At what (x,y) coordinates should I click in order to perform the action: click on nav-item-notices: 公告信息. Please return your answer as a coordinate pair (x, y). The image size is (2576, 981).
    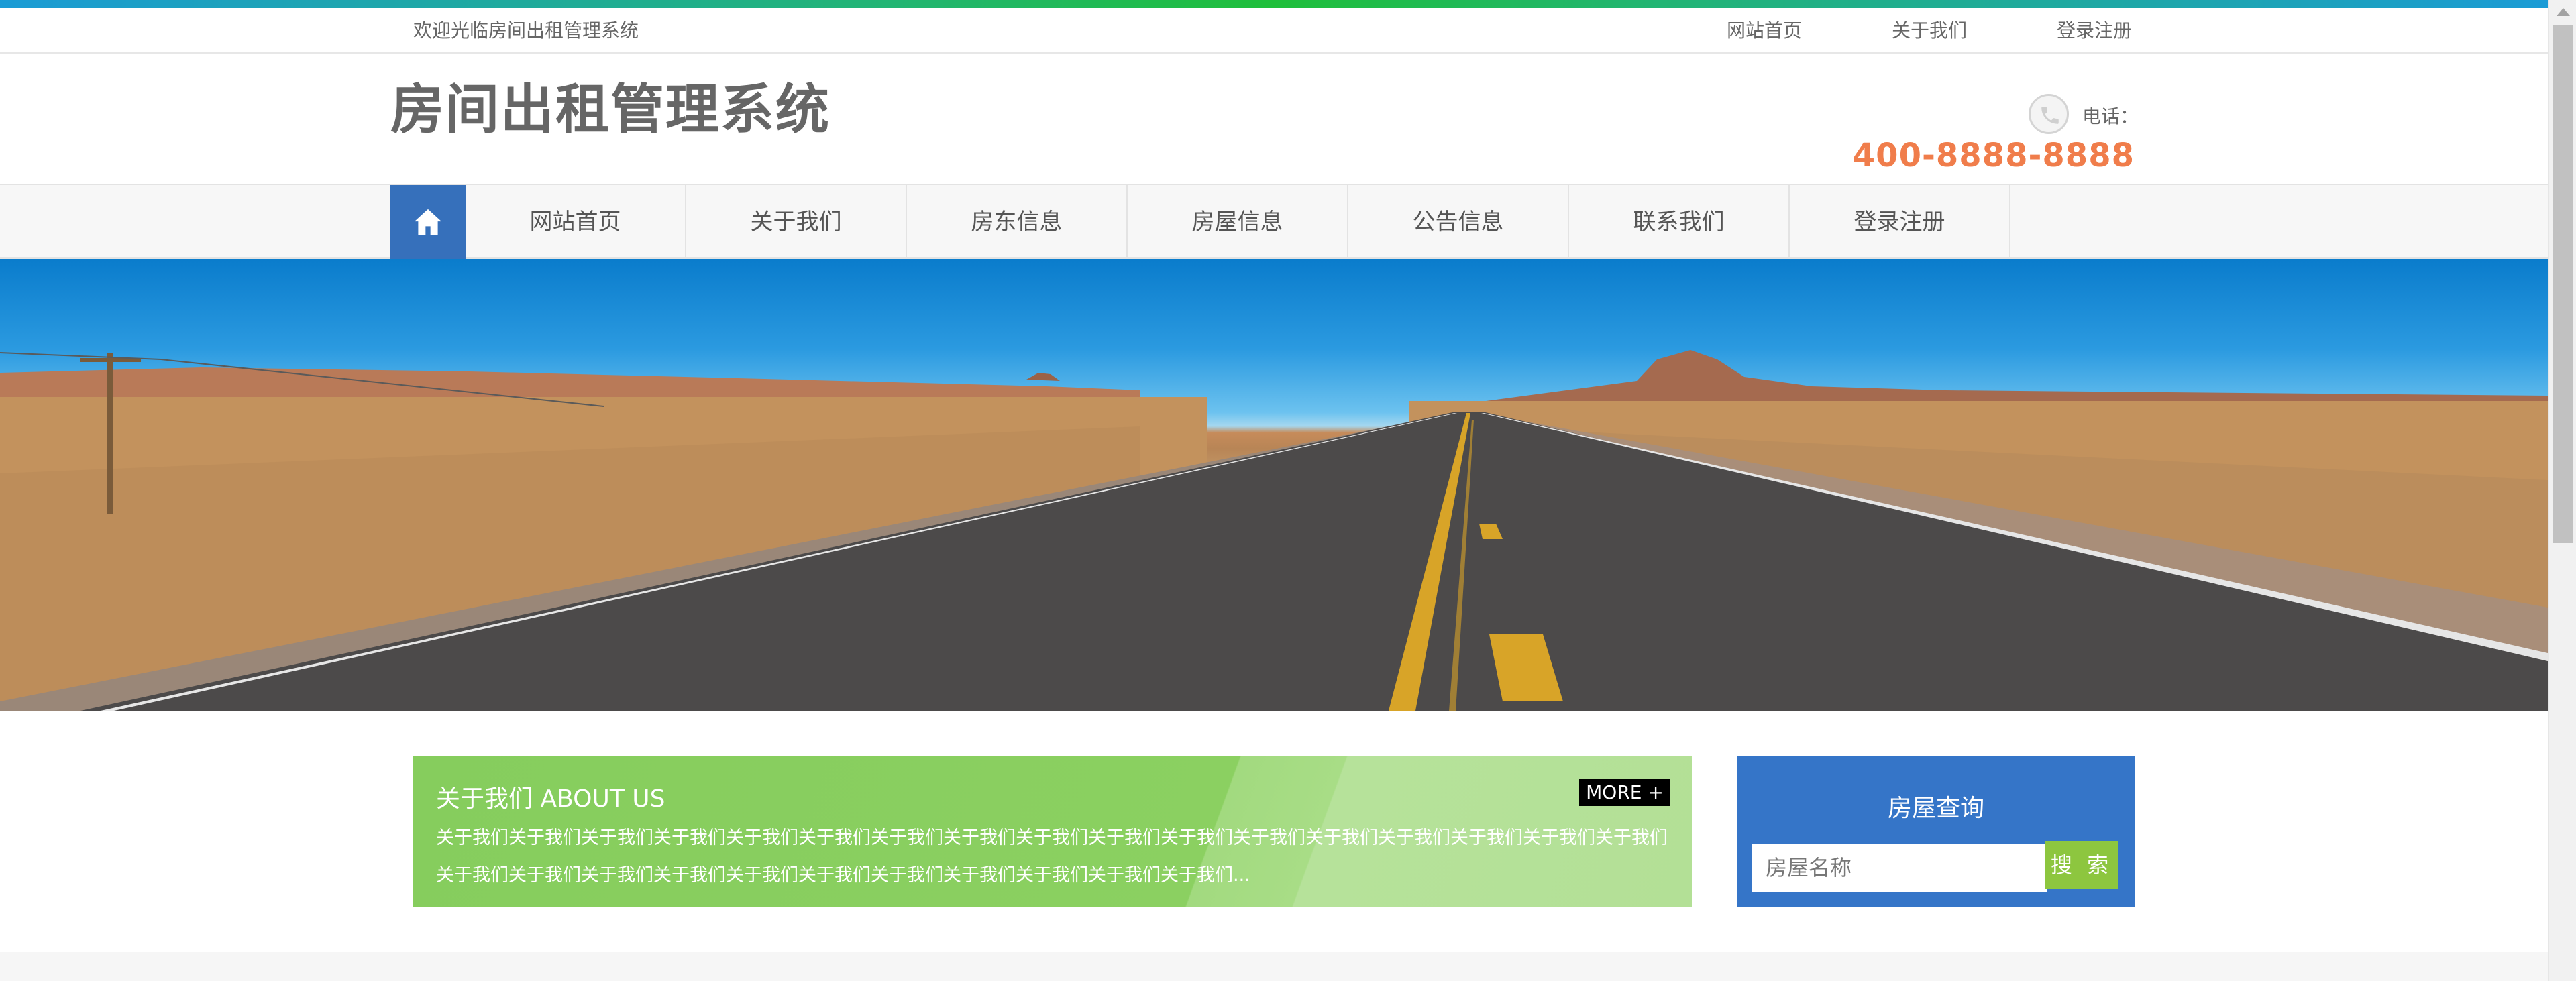
    Looking at the image, I should click on (1458, 222).